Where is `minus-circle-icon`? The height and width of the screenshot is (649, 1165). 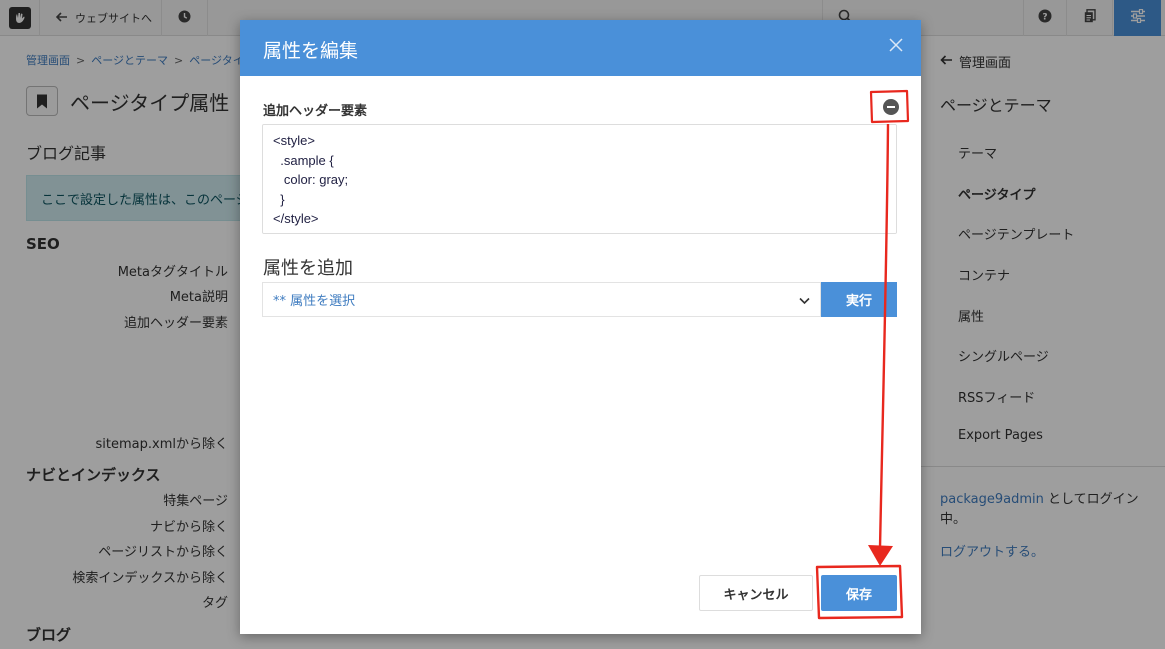 minus-circle-icon is located at coordinates (891, 107).